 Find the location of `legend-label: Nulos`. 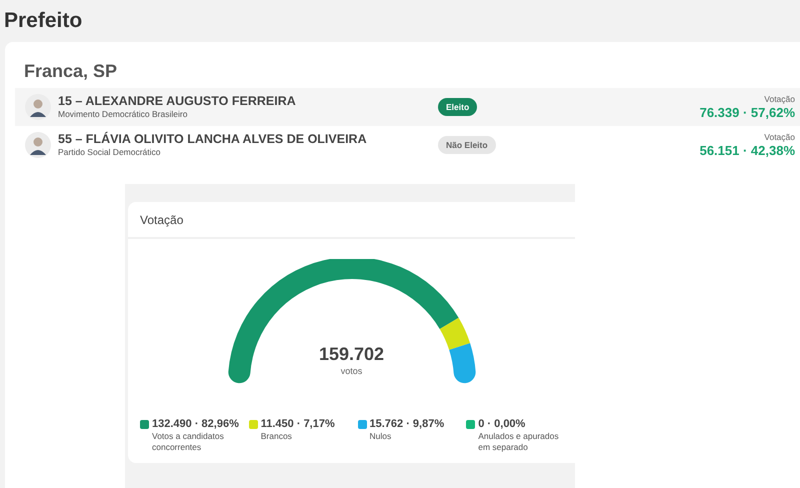

legend-label: Nulos is located at coordinates (381, 436).